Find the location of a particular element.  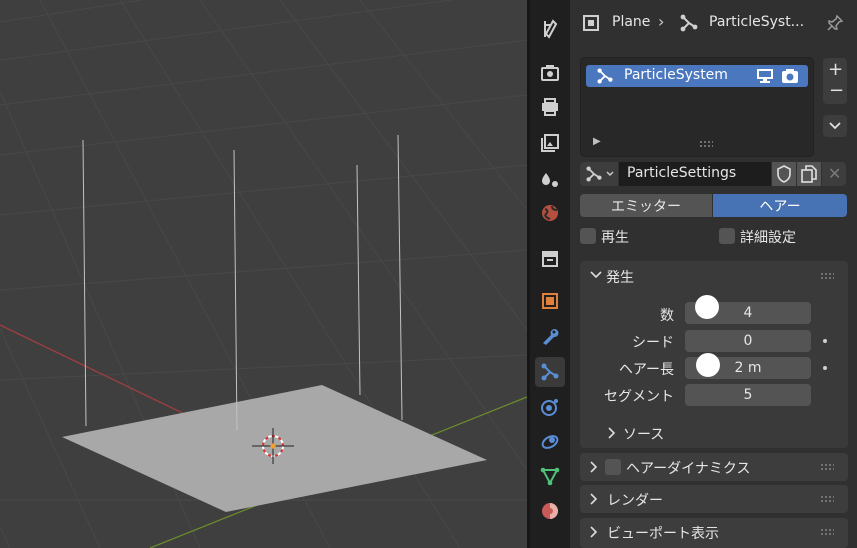

advanced-label: 詳細設定 is located at coordinates (768, 237).